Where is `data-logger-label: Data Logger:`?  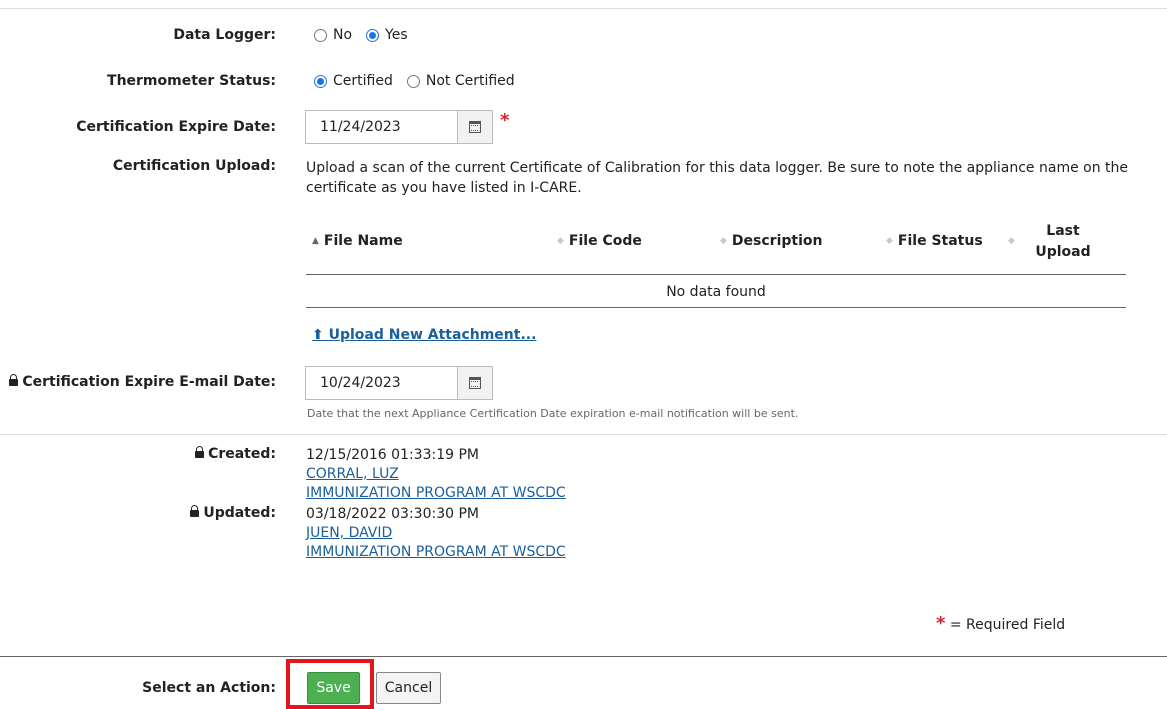
data-logger-label: Data Logger: is located at coordinates (224, 35).